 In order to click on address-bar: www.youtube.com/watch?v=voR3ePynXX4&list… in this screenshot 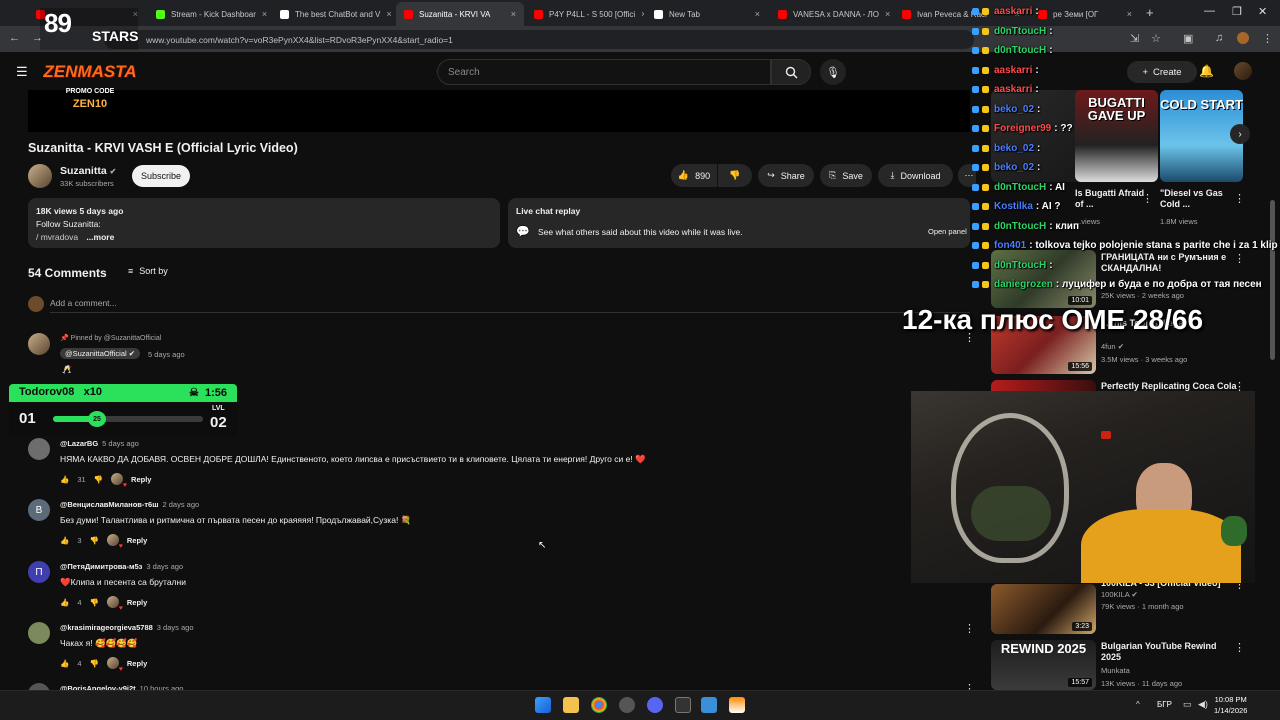, I will do `click(539, 39)`.